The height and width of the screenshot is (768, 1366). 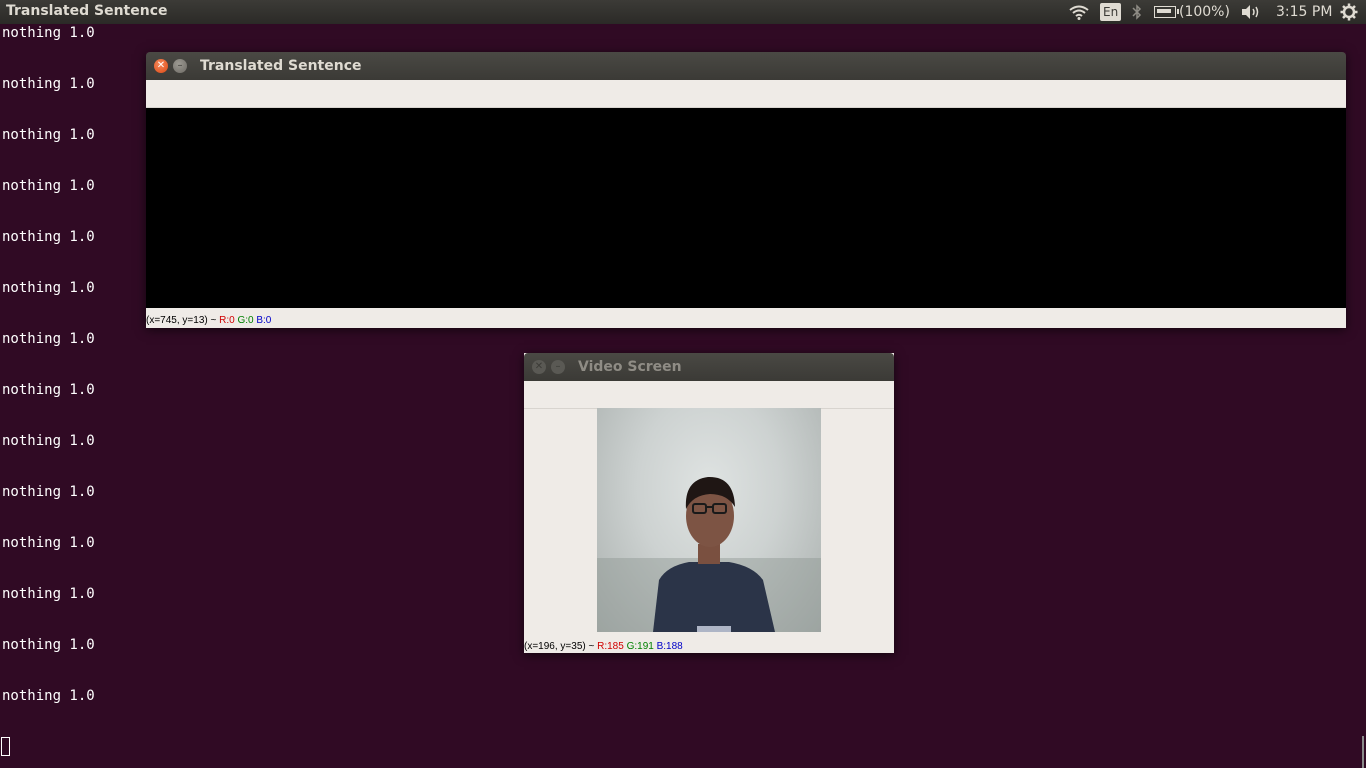 I want to click on battery-percent: (100%), so click(x=1204, y=12).